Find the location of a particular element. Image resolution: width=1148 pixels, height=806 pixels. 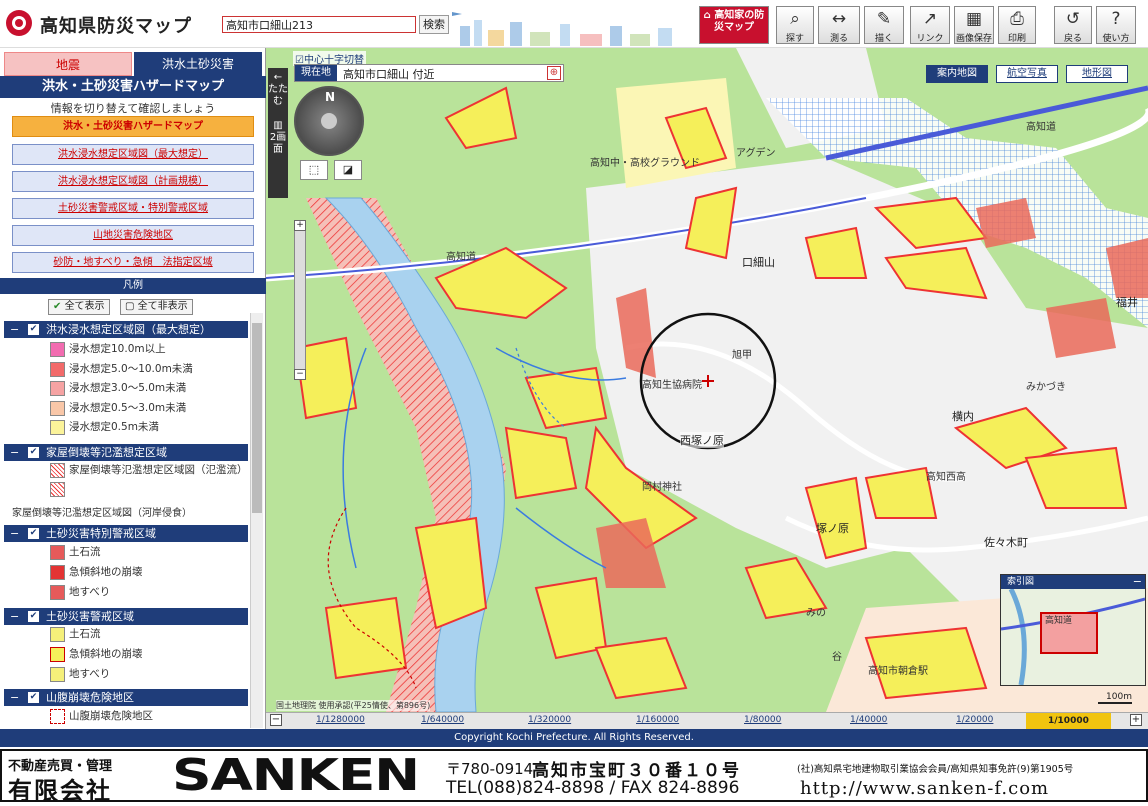

legend-item: 浸水想定0.5～3.0m未満 is located at coordinates (150, 408).